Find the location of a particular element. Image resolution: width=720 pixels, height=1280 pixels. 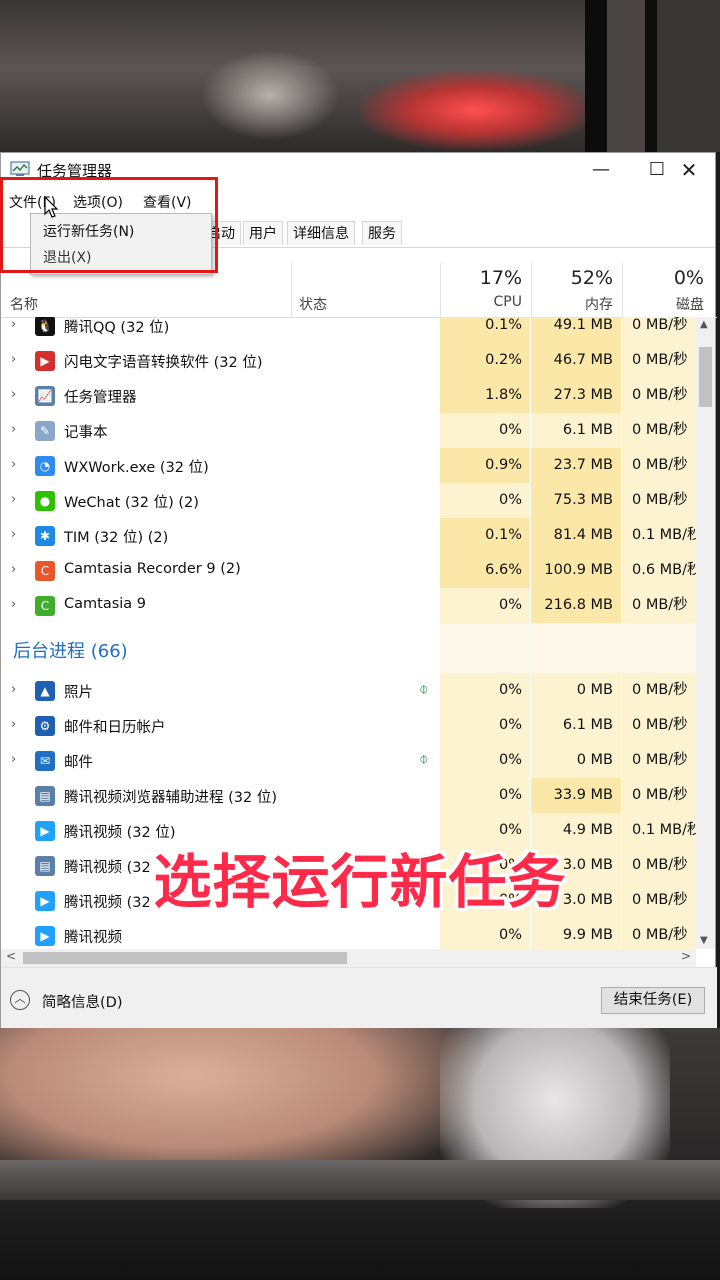

horizontal-scrollbar: < > is located at coordinates (348, 958).